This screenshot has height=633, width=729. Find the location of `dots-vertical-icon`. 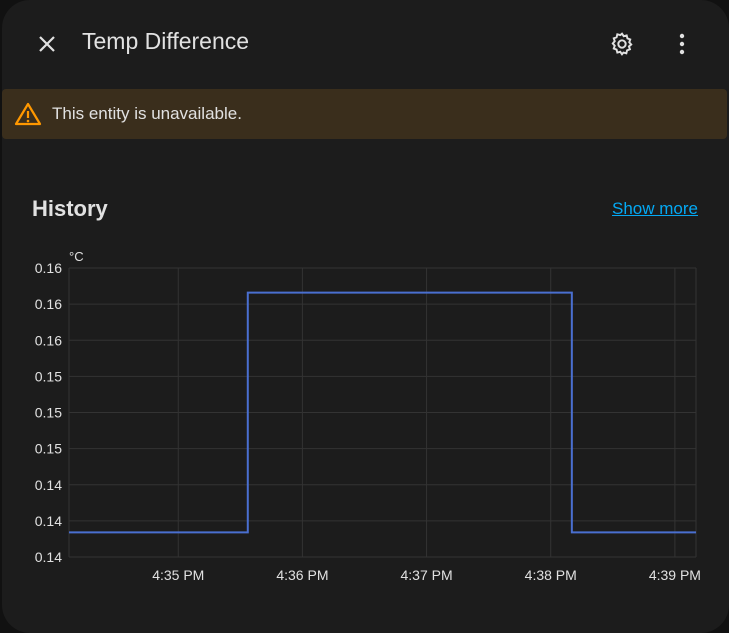

dots-vertical-icon is located at coordinates (682, 44).